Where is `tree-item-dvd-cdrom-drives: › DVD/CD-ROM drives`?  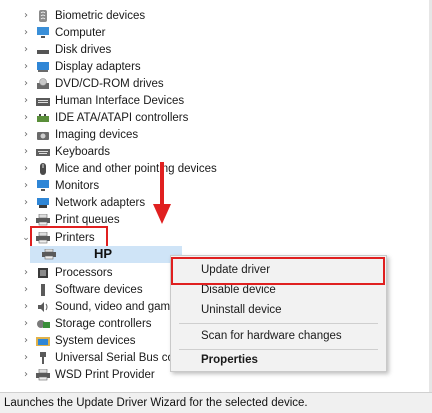 tree-item-dvd-cdrom-drives: › DVD/CD-ROM drives is located at coordinates (82, 83).